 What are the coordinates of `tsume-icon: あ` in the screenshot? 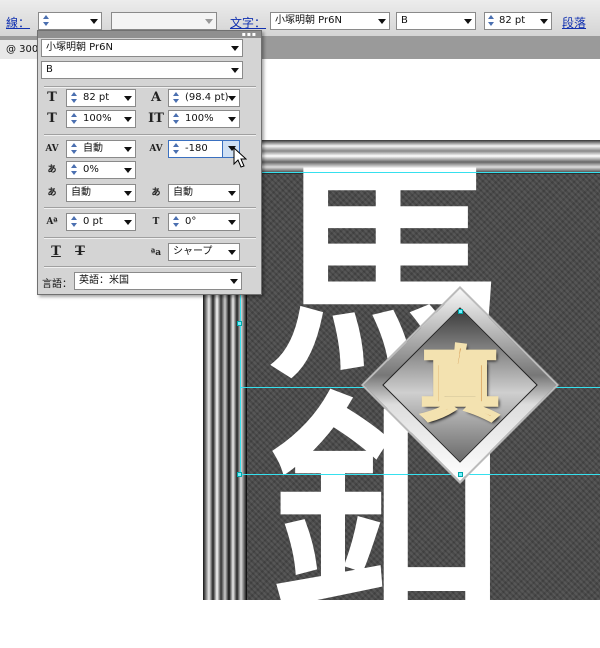 It's located at (52, 170).